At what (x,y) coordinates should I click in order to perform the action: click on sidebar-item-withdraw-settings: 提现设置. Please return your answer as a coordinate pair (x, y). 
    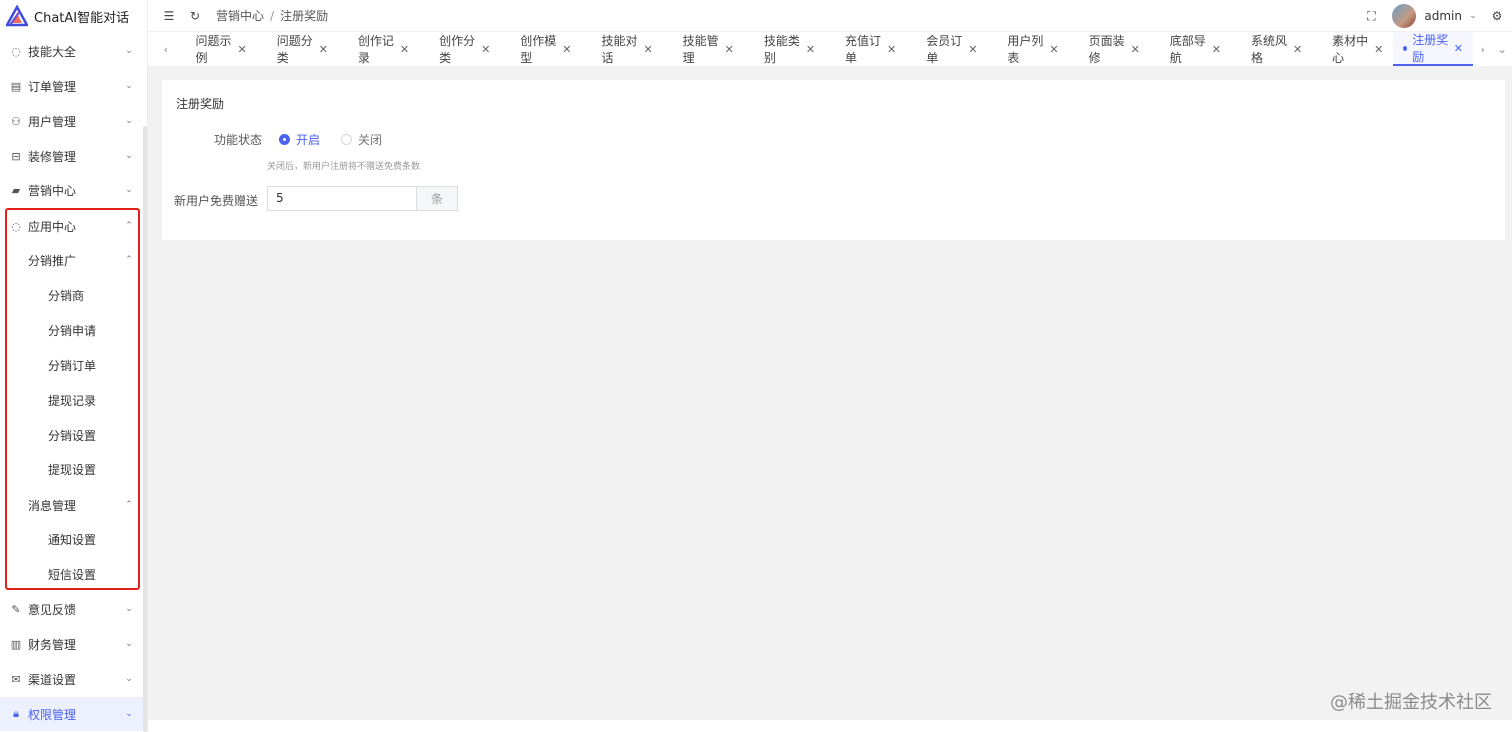
    Looking at the image, I should click on (72, 469).